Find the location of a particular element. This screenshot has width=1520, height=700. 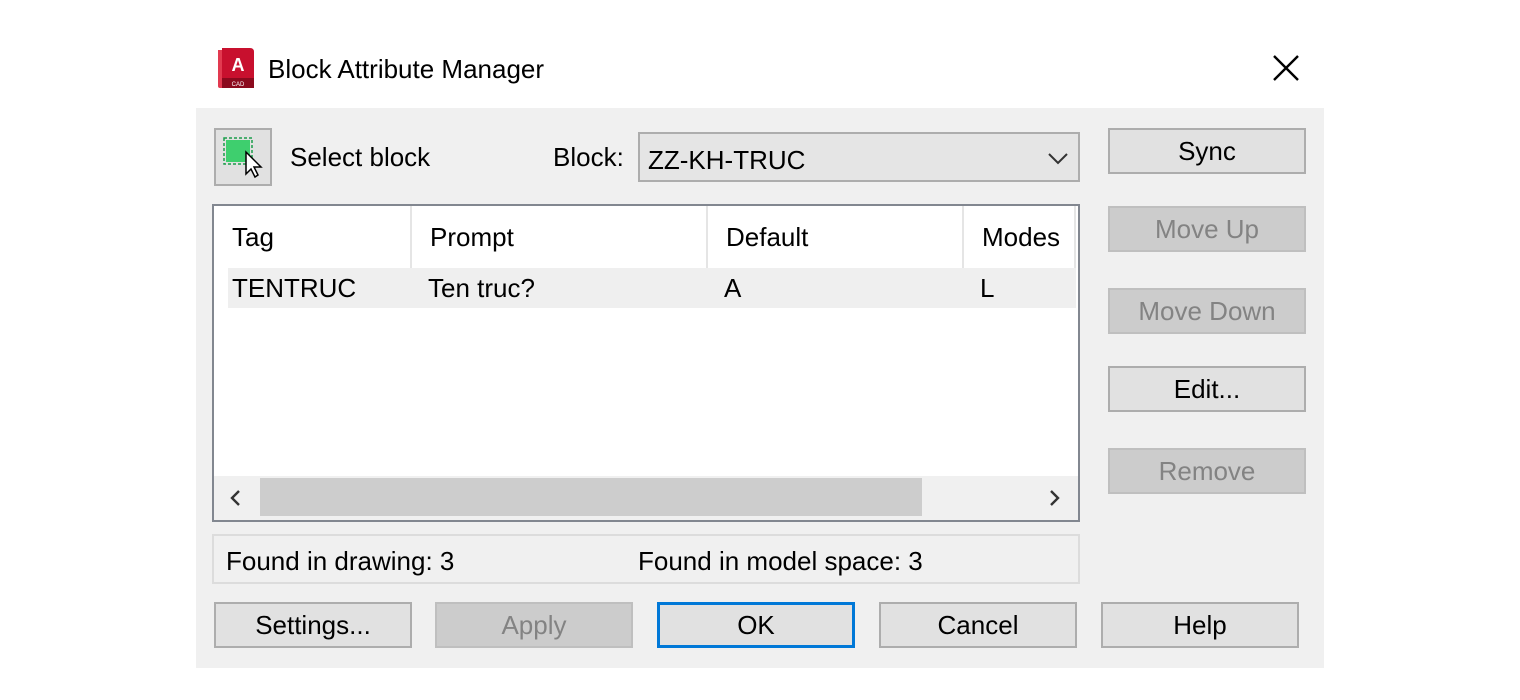

apply-button: Apply is located at coordinates (534, 625).